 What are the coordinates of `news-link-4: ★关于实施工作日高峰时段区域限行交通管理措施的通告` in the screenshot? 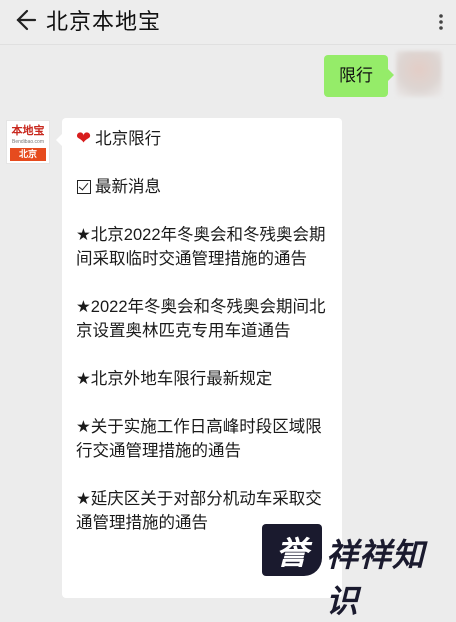 It's located at (204, 439).